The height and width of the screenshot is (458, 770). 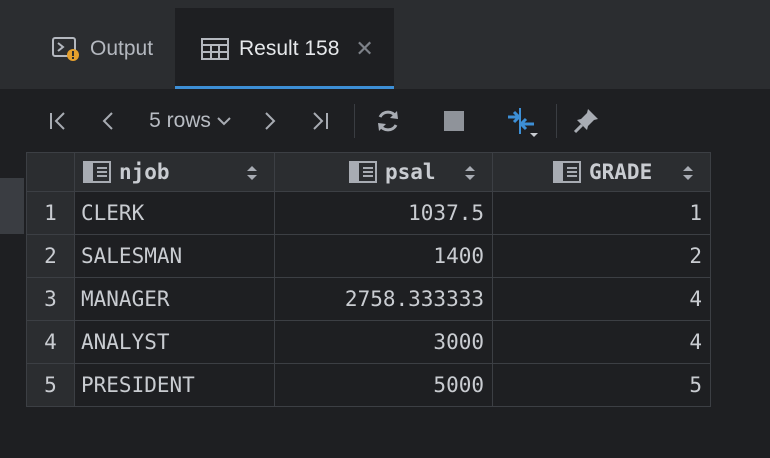 I want to click on cell-grade: 2, so click(x=601, y=256).